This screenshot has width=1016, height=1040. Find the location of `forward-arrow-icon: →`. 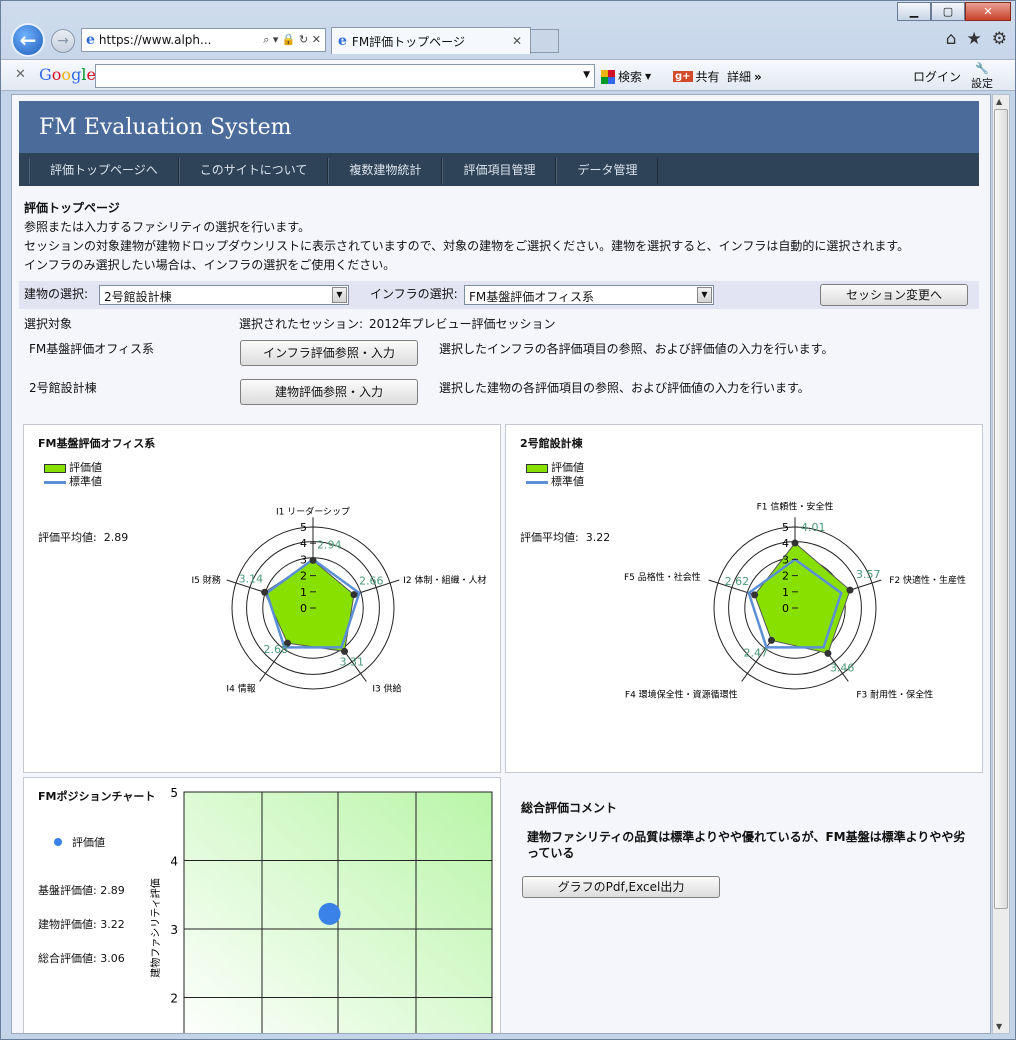

forward-arrow-icon: → is located at coordinates (63, 41).